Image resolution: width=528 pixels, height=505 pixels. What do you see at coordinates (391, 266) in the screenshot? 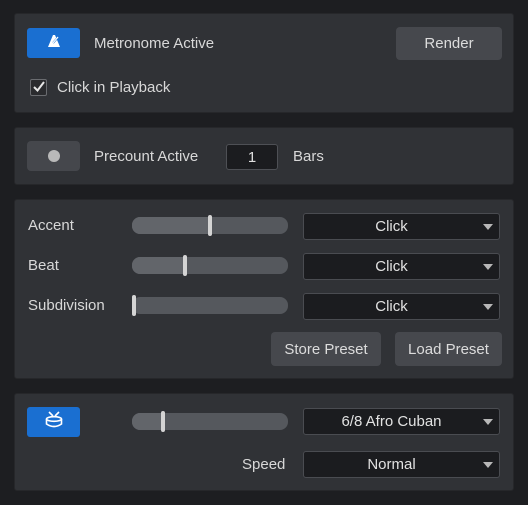
I see `beat-sound-value: Click` at bounding box center [391, 266].